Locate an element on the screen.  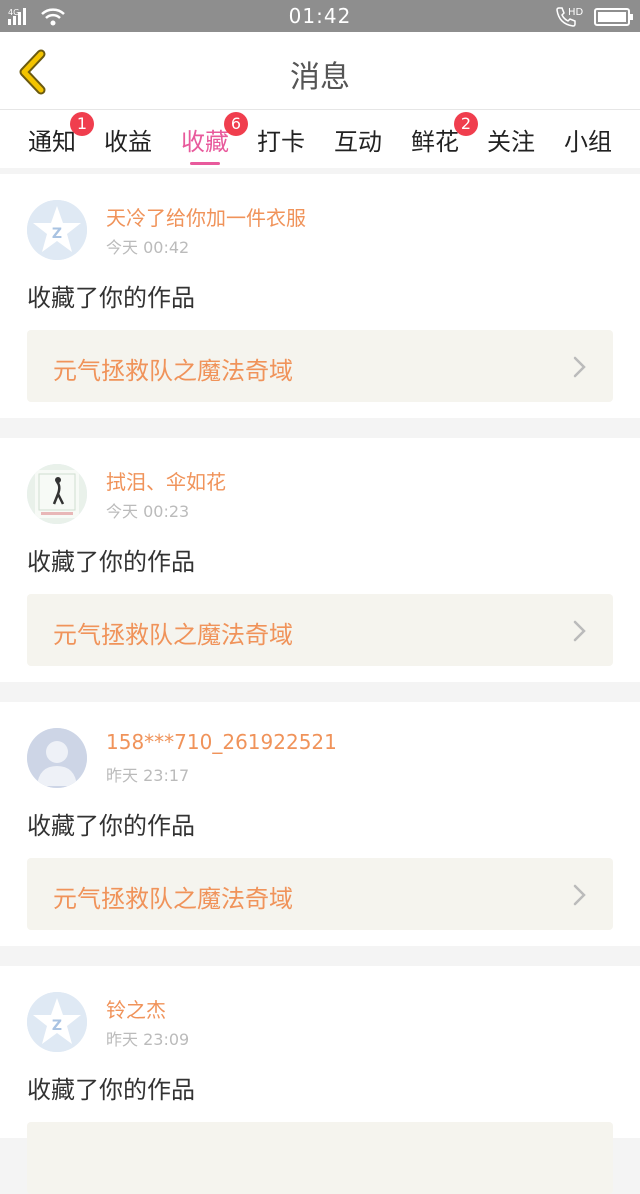
tab-notice: 通知 1 is located at coordinates (53, 134).